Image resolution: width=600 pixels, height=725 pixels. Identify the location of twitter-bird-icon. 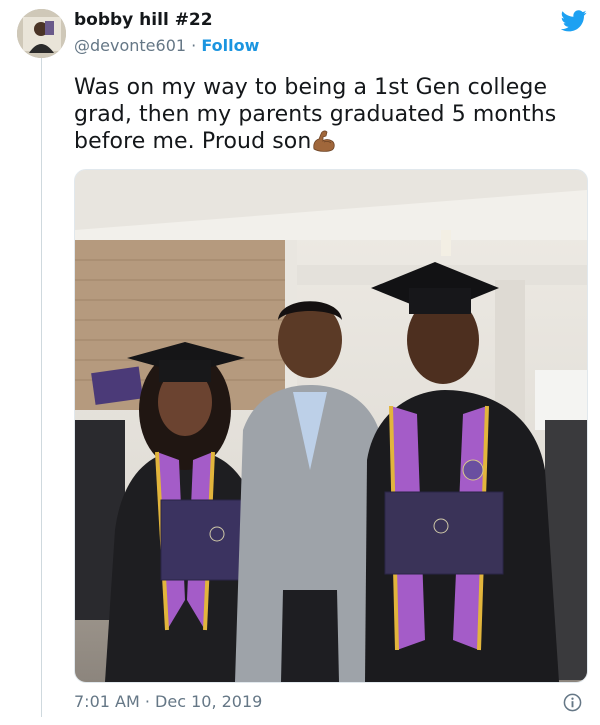
(574, 21).